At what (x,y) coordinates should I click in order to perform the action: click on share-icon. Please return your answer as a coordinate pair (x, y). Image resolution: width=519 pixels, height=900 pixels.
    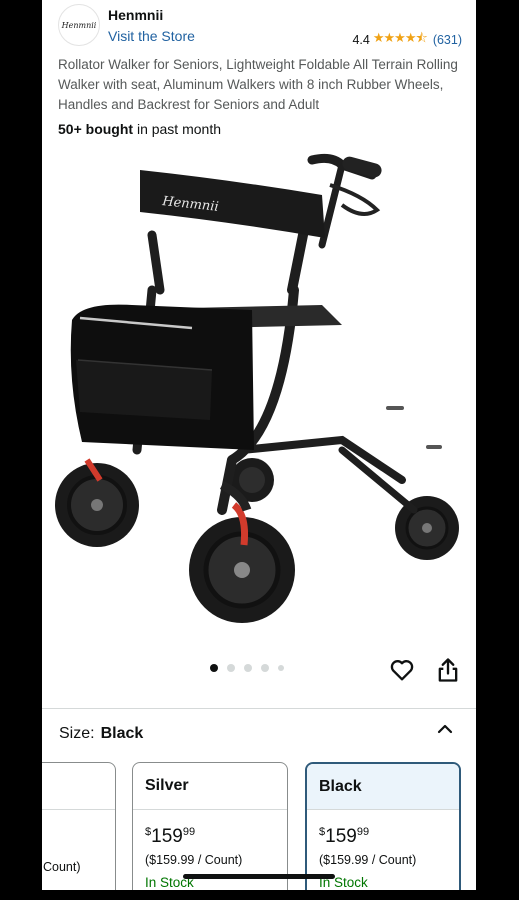
    Looking at the image, I should click on (448, 670).